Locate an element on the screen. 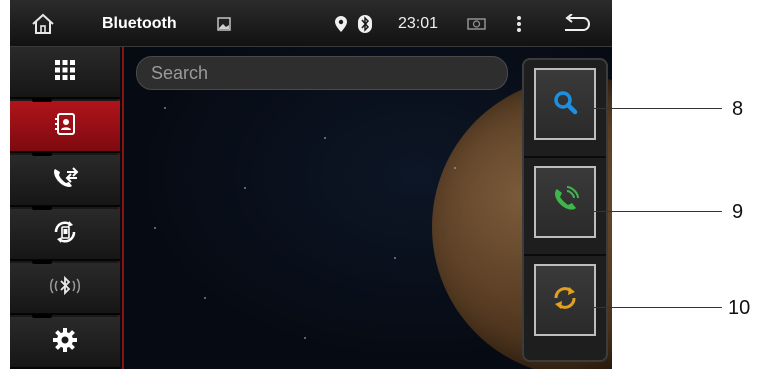 The image size is (758, 369). sidebar-item-phone-sync is located at coordinates (65, 233).